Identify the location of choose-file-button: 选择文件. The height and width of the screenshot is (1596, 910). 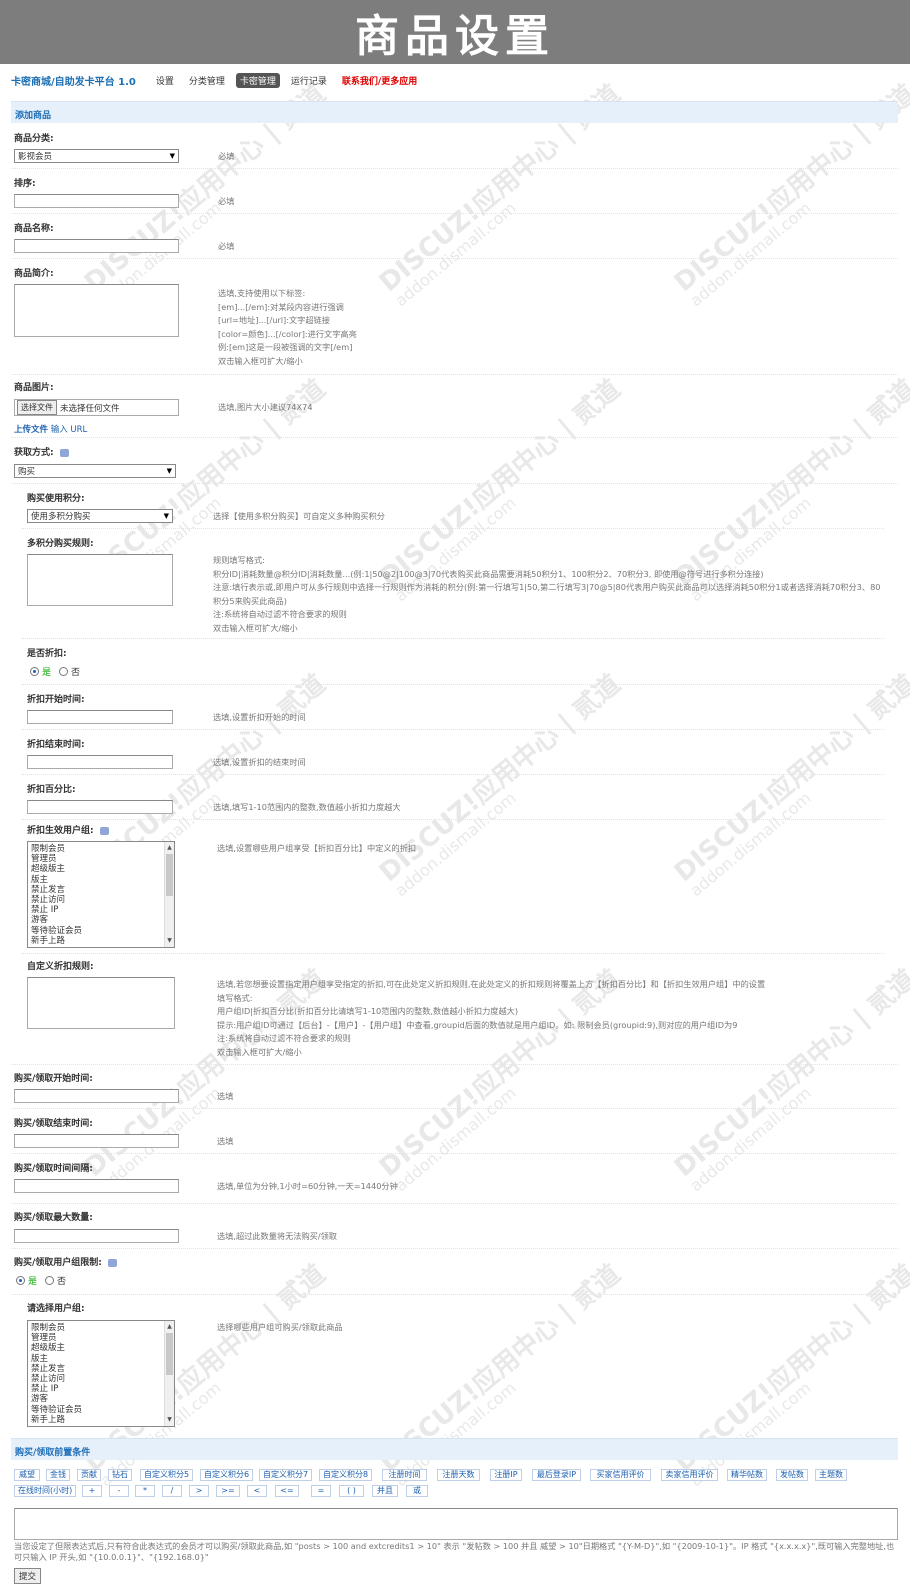
(37, 407).